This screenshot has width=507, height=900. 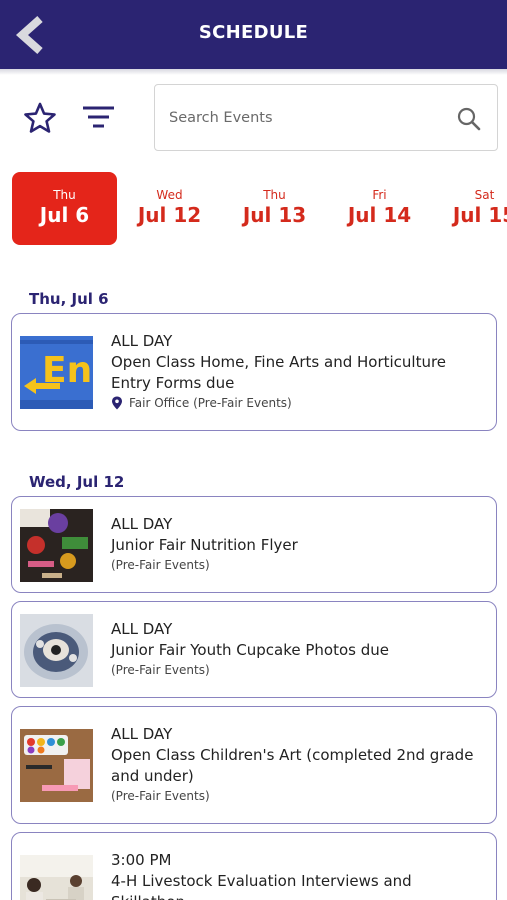 I want to click on entry-sign-image: En, so click(x=56, y=372).